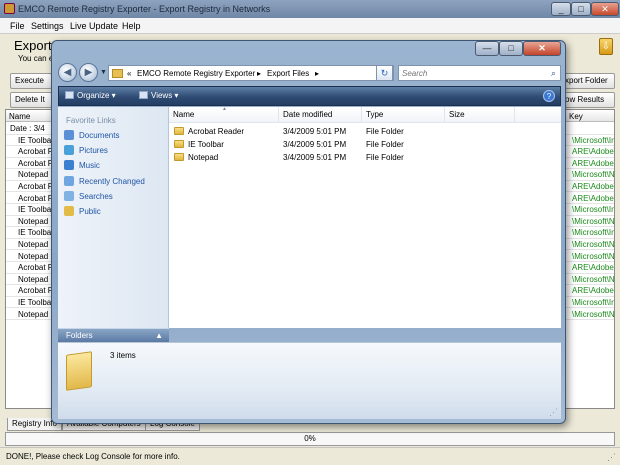 This screenshot has height=465, width=620. What do you see at coordinates (88, 72) in the screenshot?
I see `forward-button: ▶` at bounding box center [88, 72].